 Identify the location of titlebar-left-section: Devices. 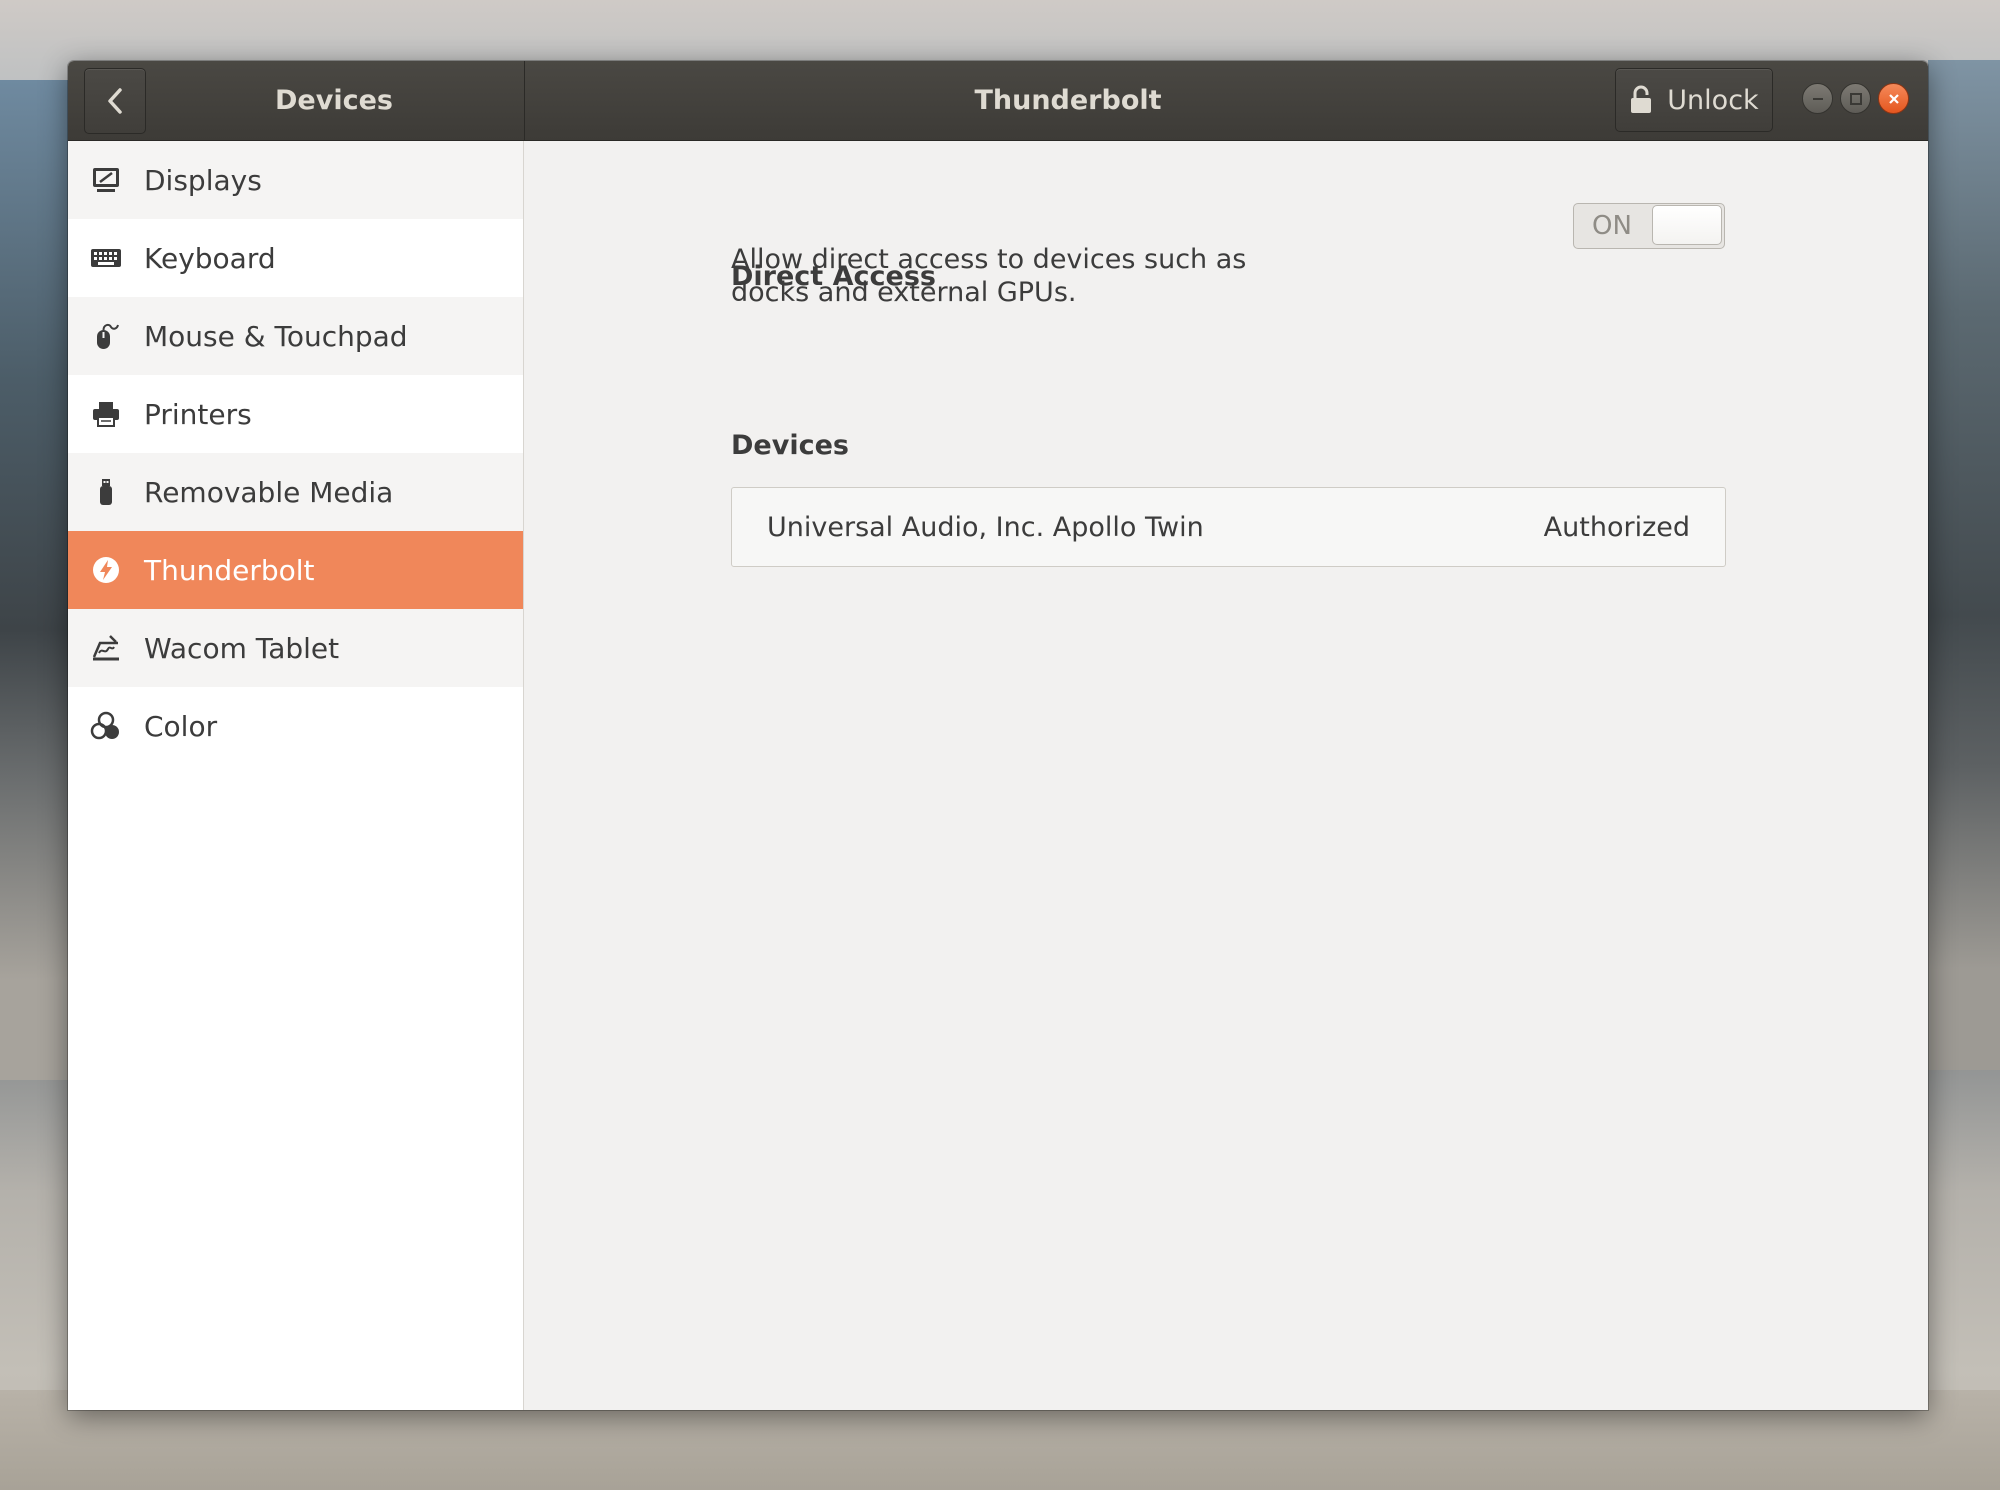
(296, 100).